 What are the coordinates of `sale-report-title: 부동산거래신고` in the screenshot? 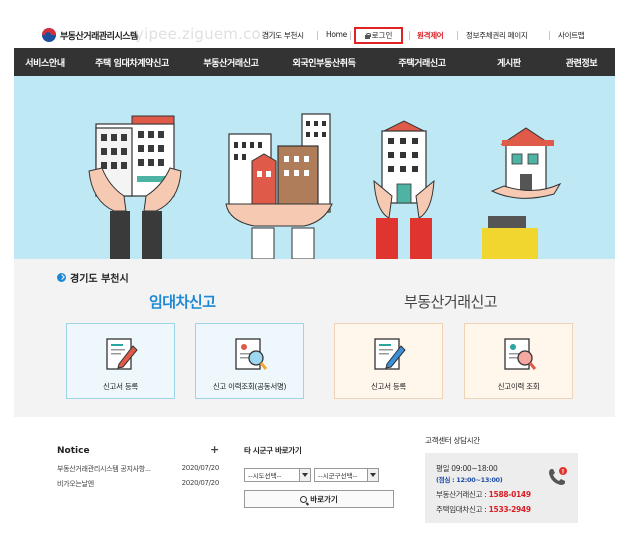 It's located at (451, 302).